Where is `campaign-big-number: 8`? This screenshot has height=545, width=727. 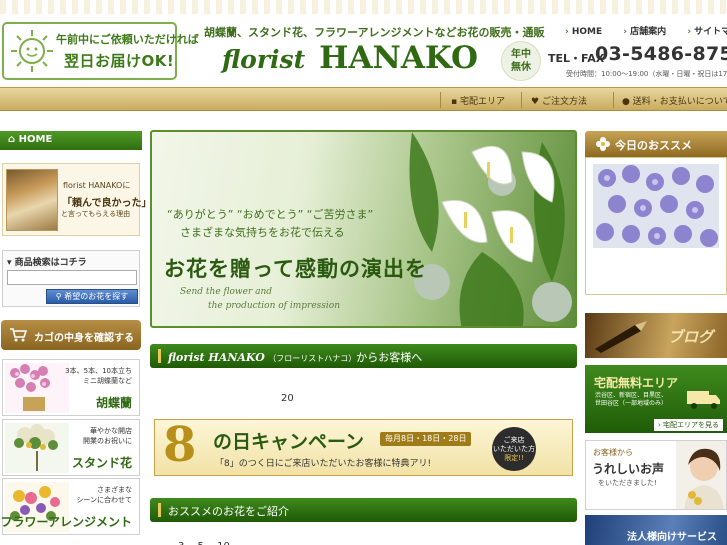 campaign-big-number: 8 is located at coordinates (180, 446).